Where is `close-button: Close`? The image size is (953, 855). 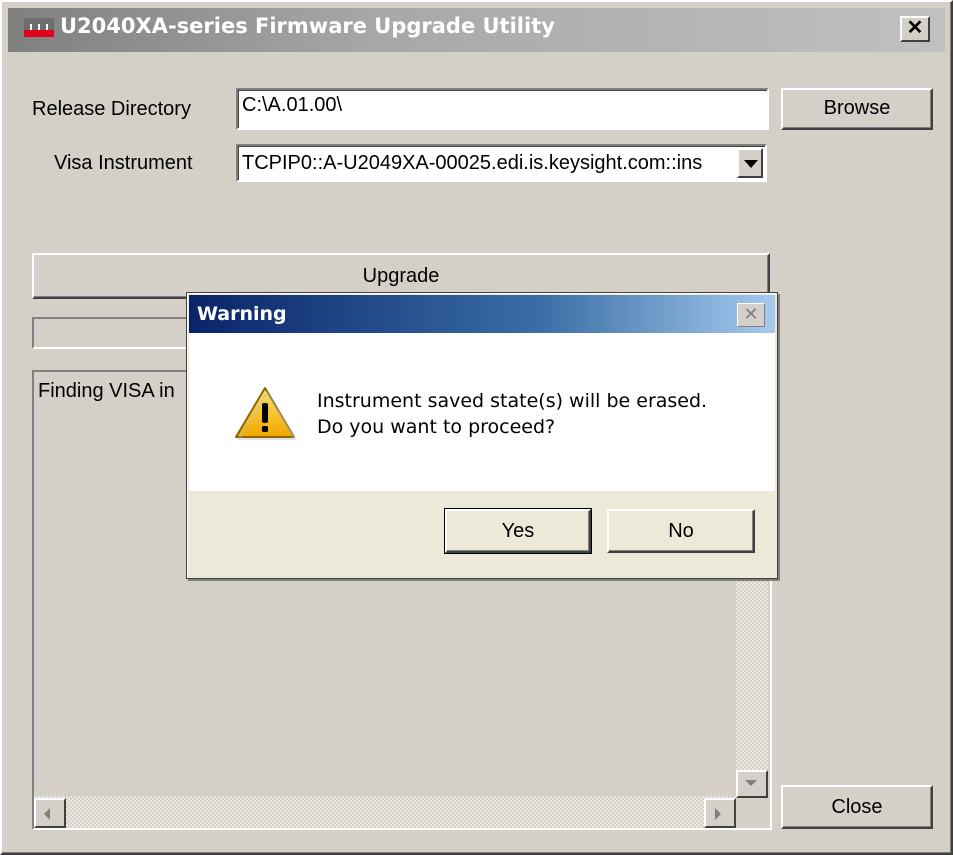 close-button: Close is located at coordinates (857, 807).